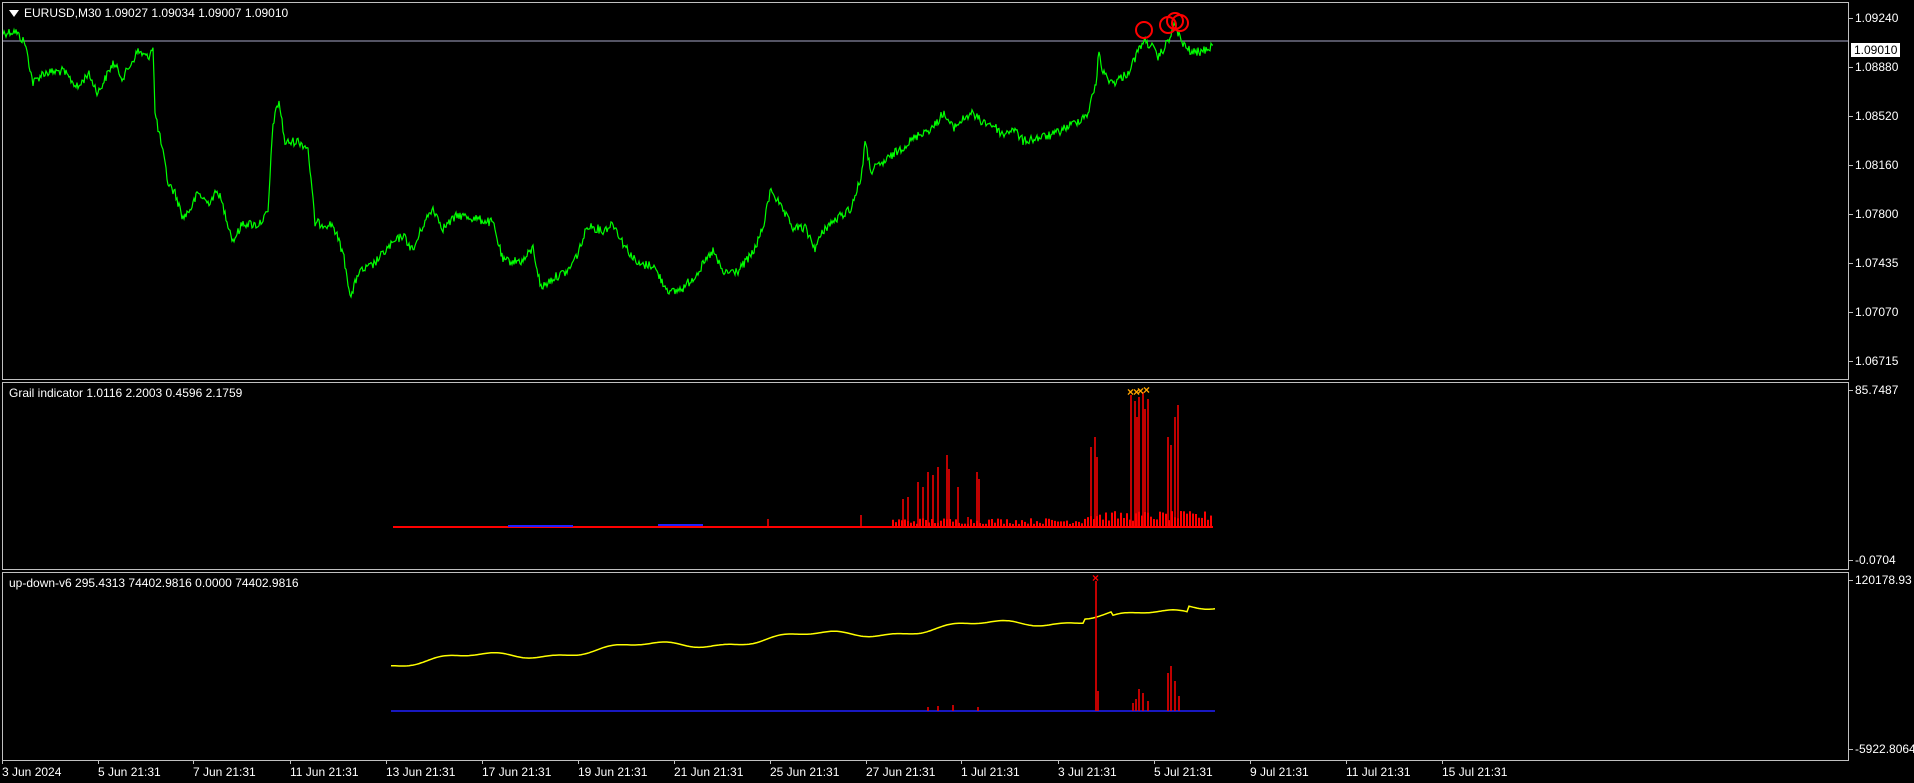 Image resolution: width=1914 pixels, height=783 pixels. What do you see at coordinates (1146, 390) in the screenshot?
I see `grail-cross-marker: ×` at bounding box center [1146, 390].